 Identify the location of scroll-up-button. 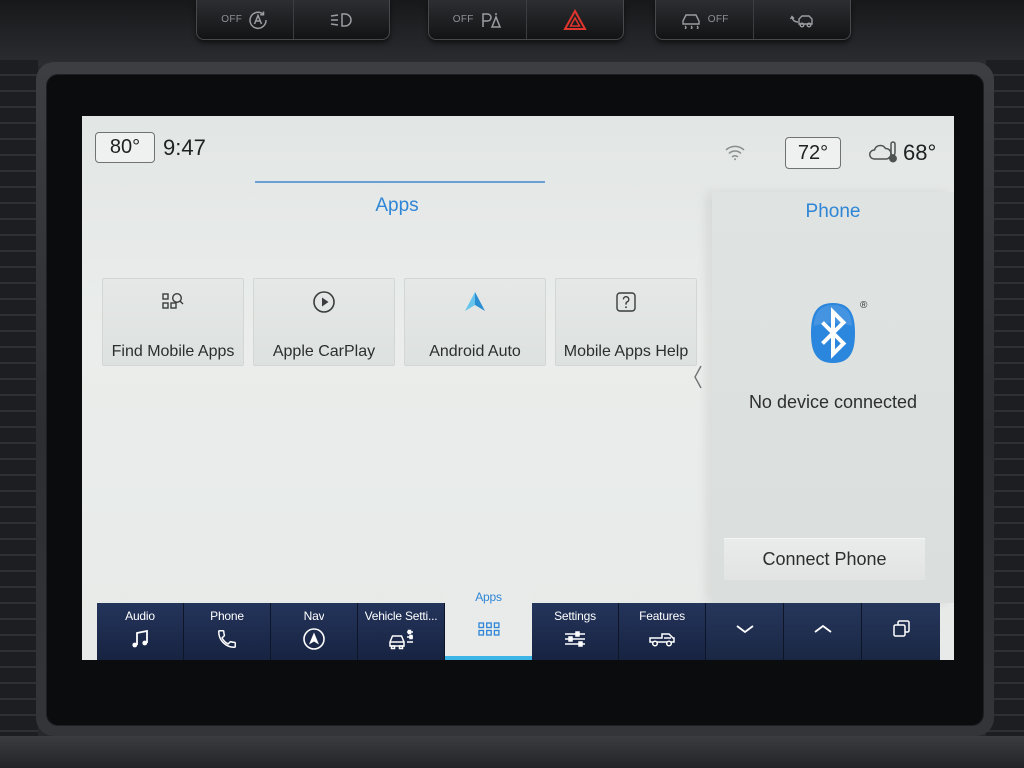
(823, 631).